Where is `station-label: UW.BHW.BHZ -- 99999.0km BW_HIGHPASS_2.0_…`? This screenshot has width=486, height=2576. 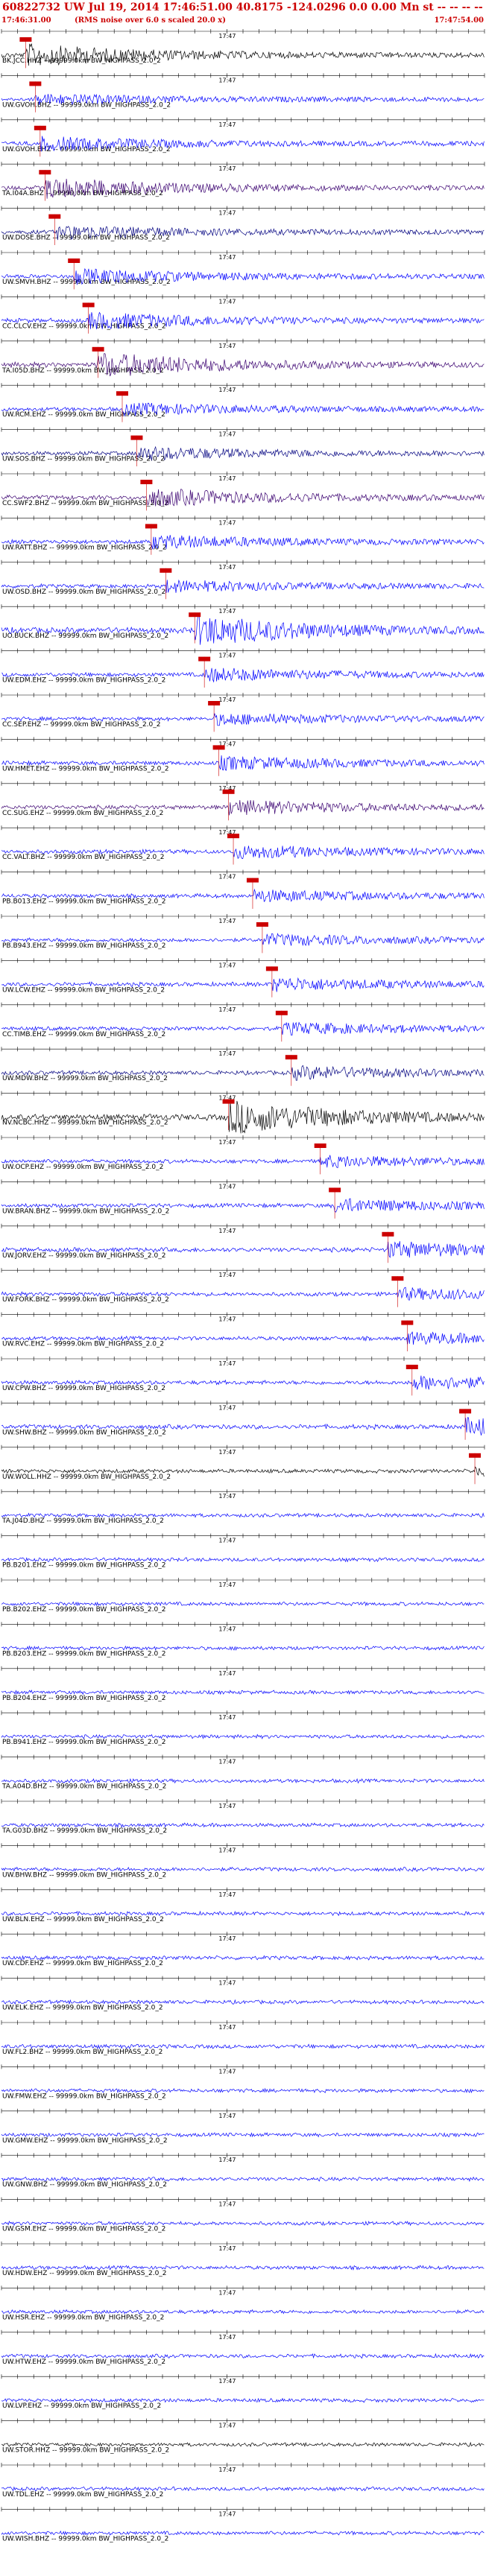
station-label: UW.BHW.BHZ -- 99999.0km BW_HIGHPASS_2.0_… is located at coordinates (84, 1875).